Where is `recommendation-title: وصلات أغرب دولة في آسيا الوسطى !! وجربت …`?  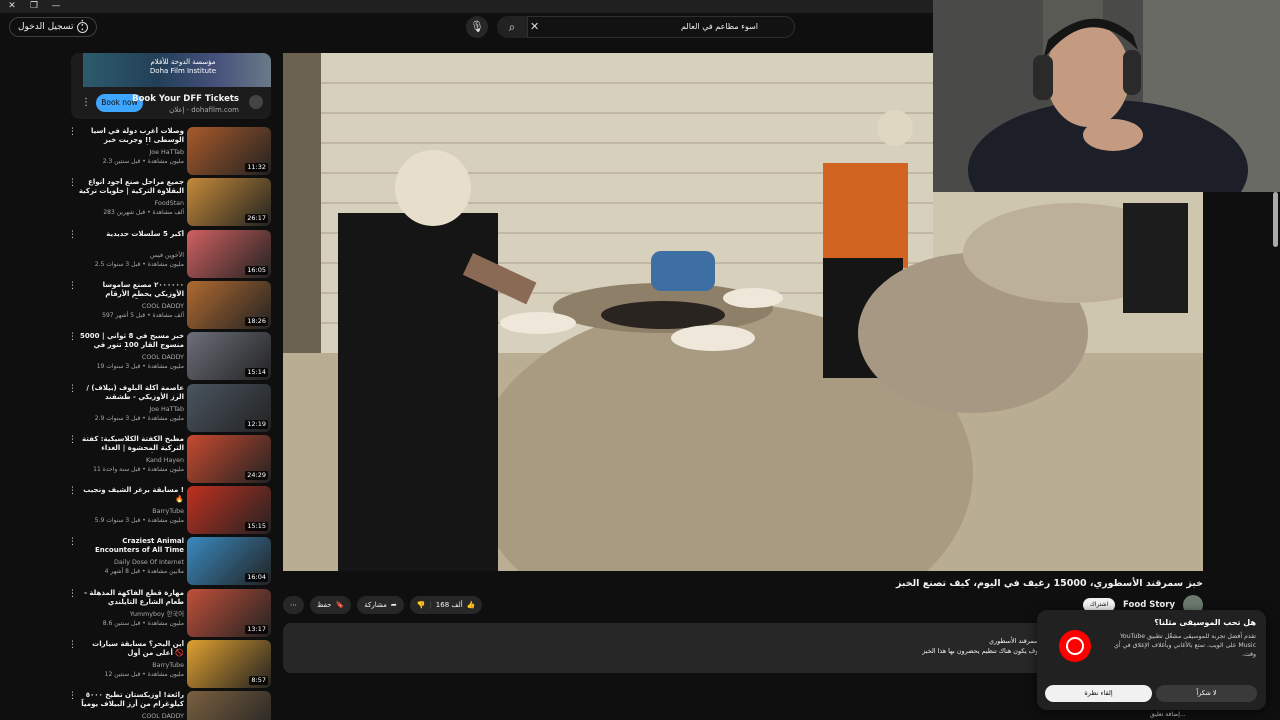
recommendation-title: وصلات أغرب دولة في آسيا الوسطى !! وجربت … is located at coordinates (131, 136).